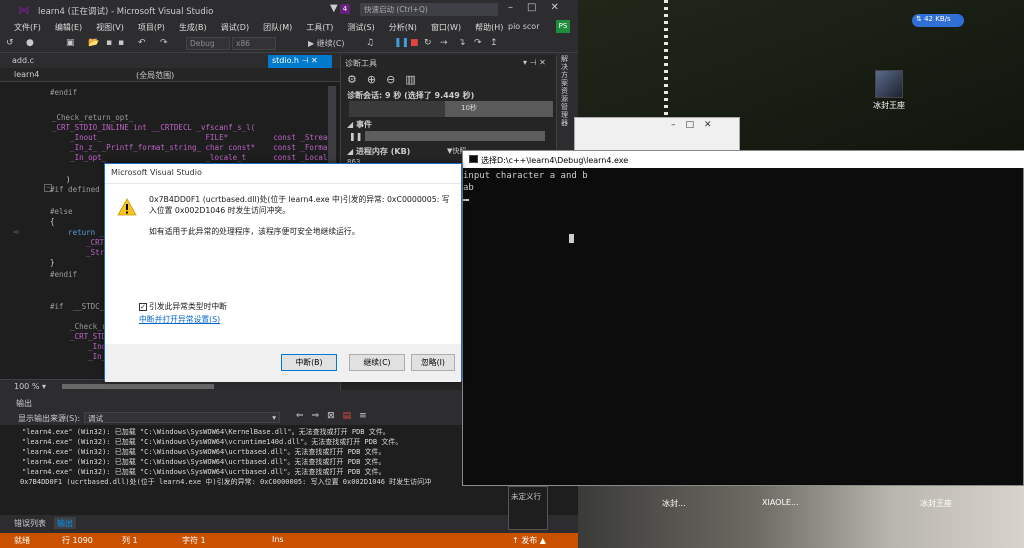 The width and height of the screenshot is (1024, 548). Describe the element at coordinates (289, 524) in the screenshot. I see `bottom-tab-row: 错误列表 输出` at that location.